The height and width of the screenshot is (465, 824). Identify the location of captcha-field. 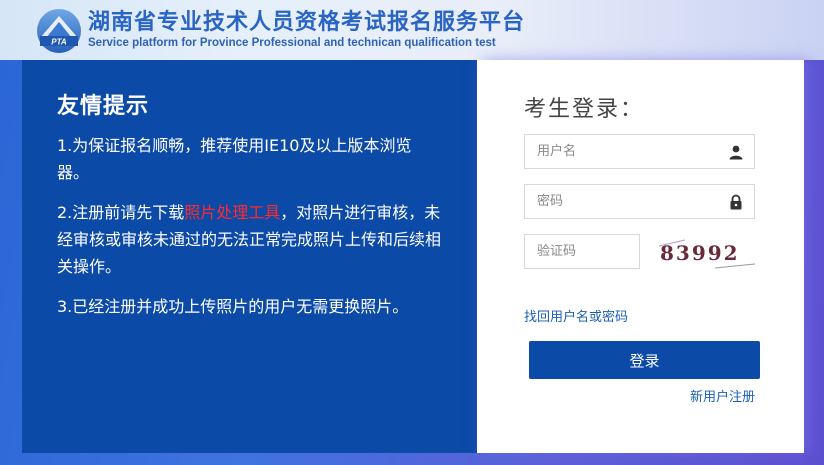
(582, 251).